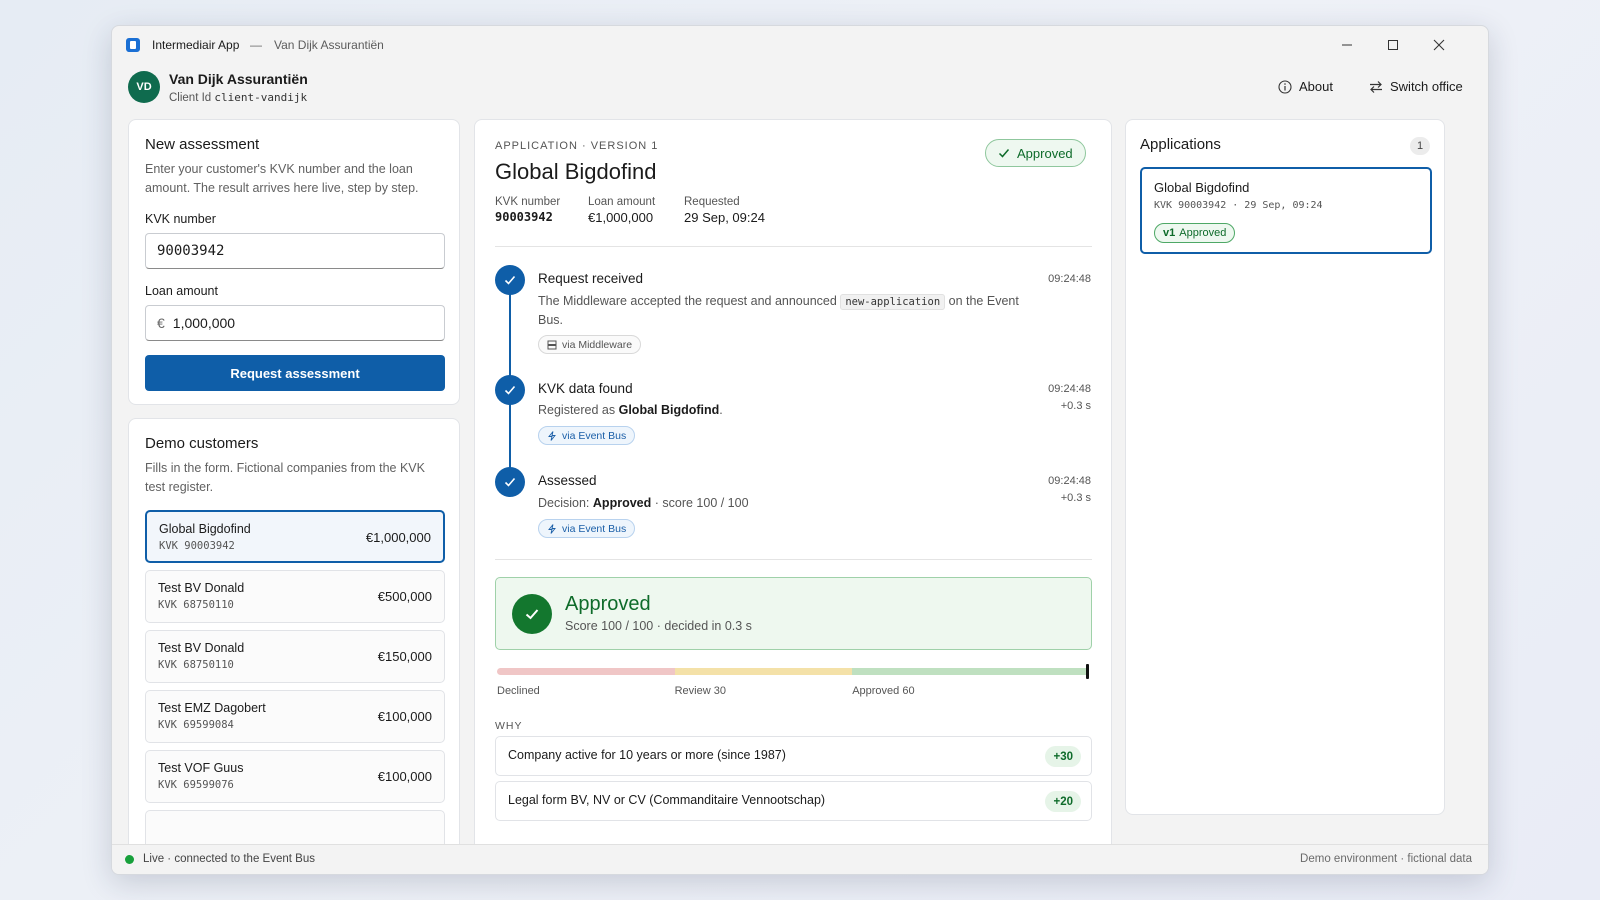 The height and width of the screenshot is (900, 1600). I want to click on step-desc-text: ., so click(721, 410).